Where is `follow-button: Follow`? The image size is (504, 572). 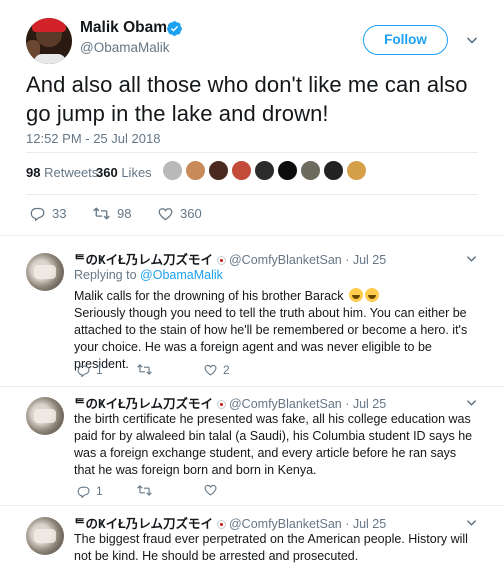 follow-button: Follow is located at coordinates (405, 40).